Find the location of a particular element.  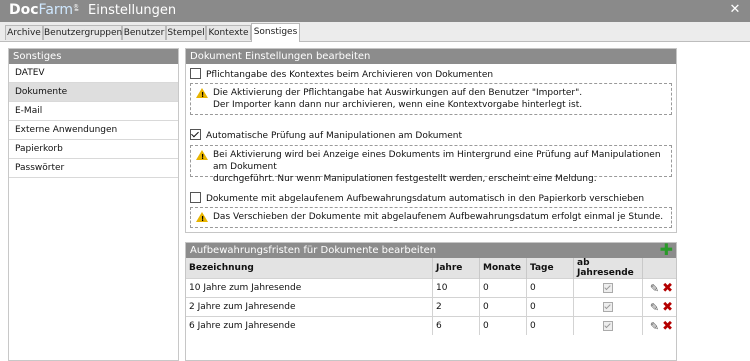

table-row: 10 Jahre zum Jahresende 10 0 0 ✎ ✖ is located at coordinates (431, 288).